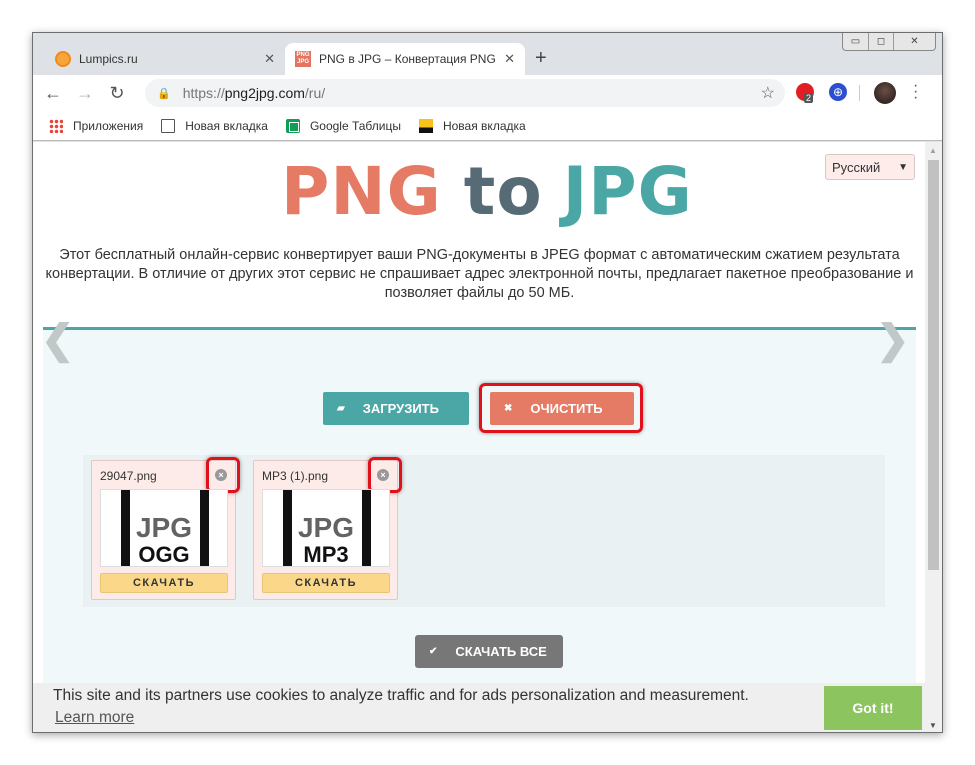 This screenshot has height=765, width=975. What do you see at coordinates (433, 651) in the screenshot?
I see `check-icon: ✔` at bounding box center [433, 651].